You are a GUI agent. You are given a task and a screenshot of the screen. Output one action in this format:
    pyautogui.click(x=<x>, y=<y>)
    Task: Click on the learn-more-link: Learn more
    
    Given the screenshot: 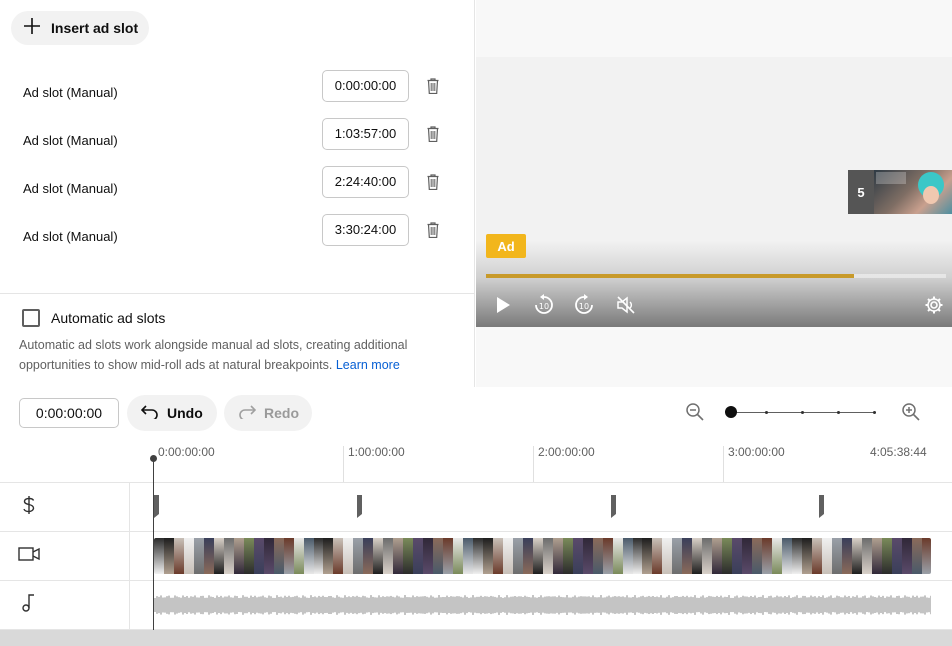 What is the action you would take?
    pyautogui.click(x=368, y=365)
    